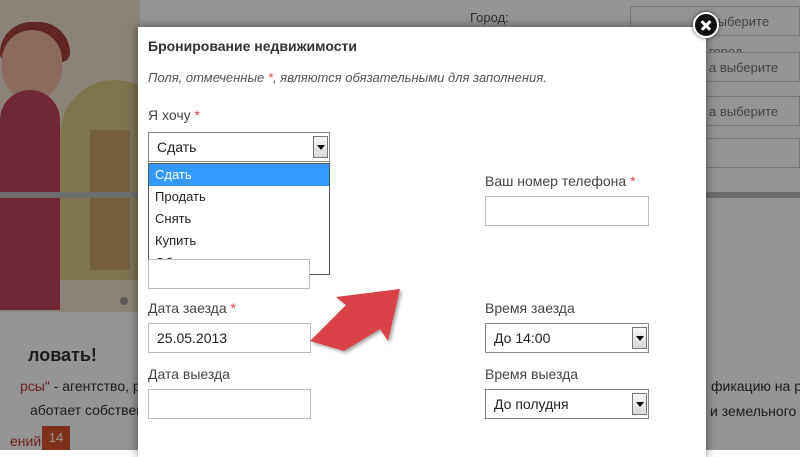 The width and height of the screenshot is (800, 457). I want to click on checkin-time-select: До 14:00, so click(567, 338).